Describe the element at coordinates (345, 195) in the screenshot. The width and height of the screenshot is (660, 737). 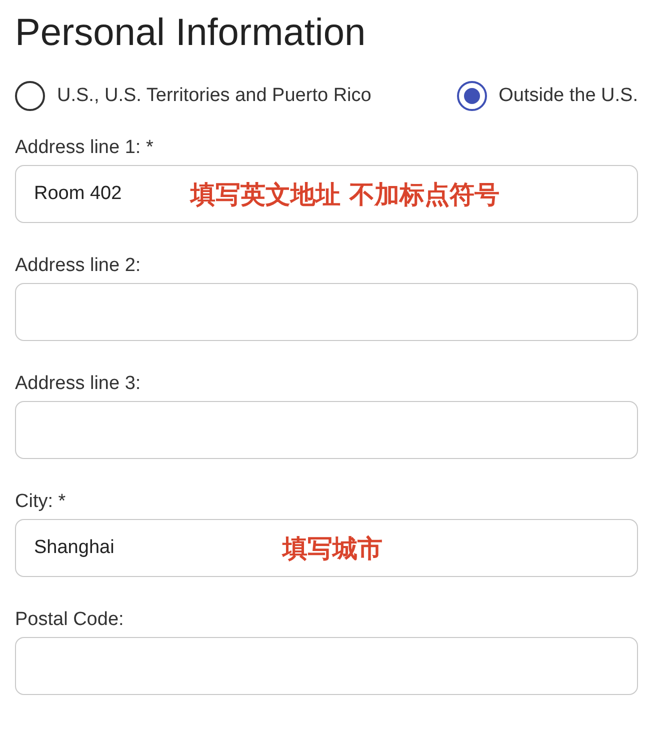
I see `annotation-text: 填写英文地址 不加标点符号` at that location.